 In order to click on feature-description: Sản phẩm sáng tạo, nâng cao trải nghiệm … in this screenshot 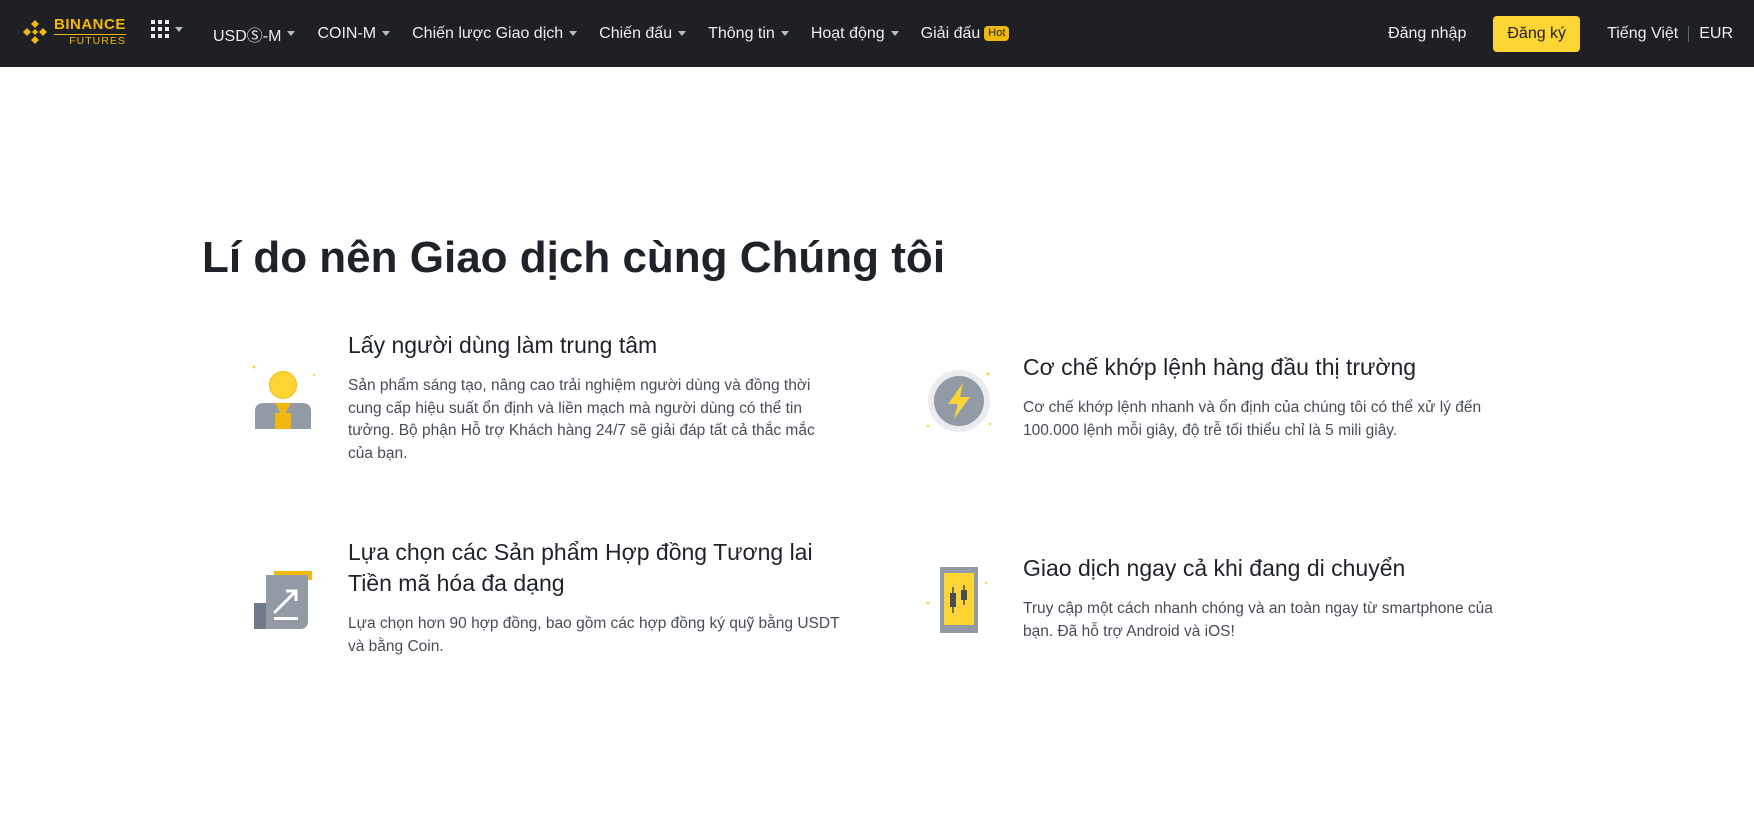, I will do `click(581, 419)`.